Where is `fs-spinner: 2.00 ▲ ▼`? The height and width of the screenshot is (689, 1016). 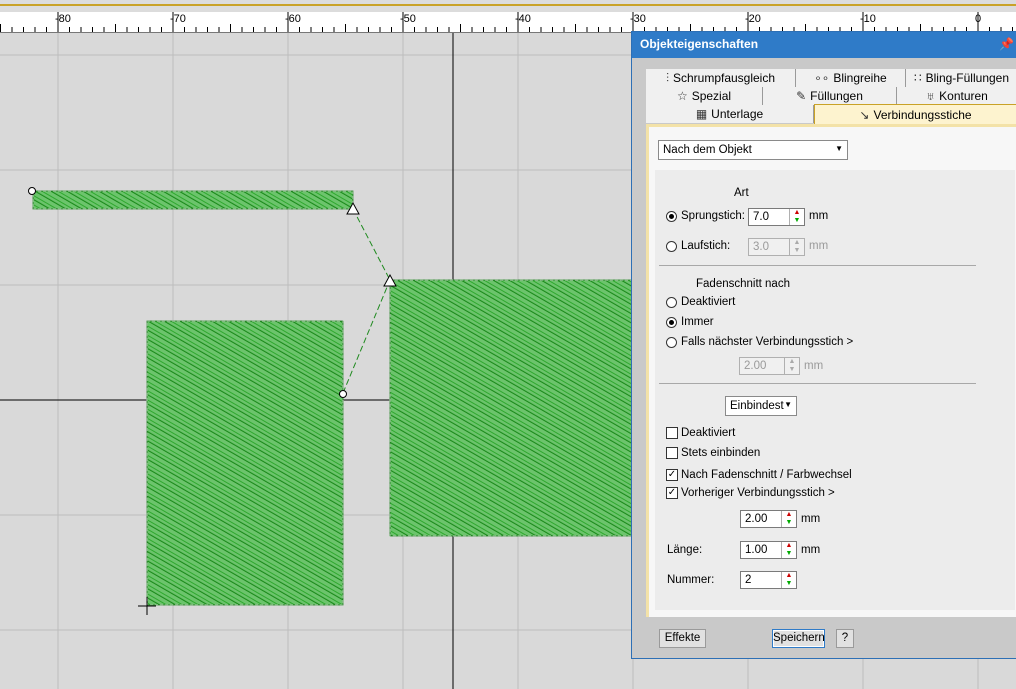 fs-spinner: 2.00 ▲ ▼ is located at coordinates (769, 366).